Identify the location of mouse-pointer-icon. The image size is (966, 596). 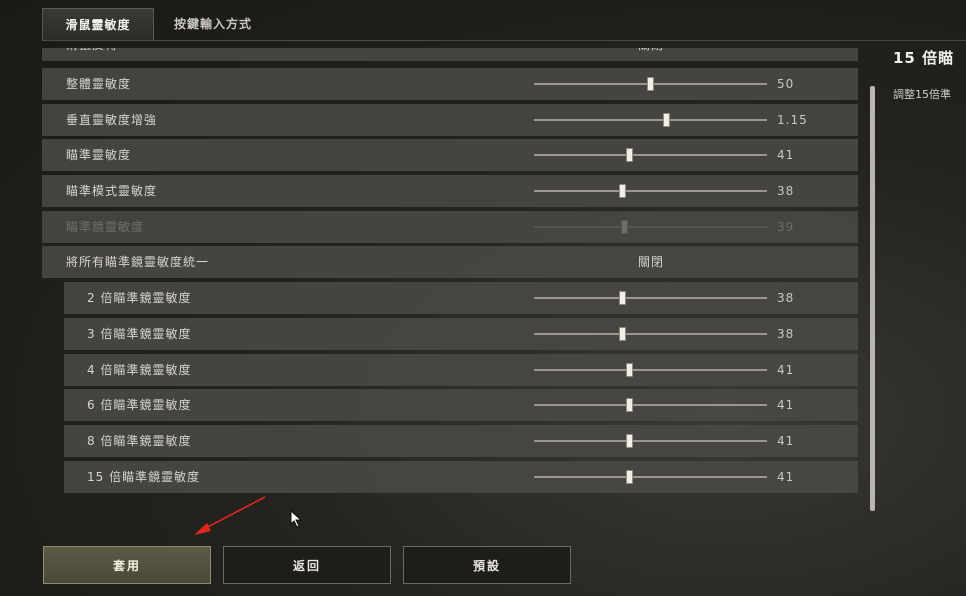
(296, 519).